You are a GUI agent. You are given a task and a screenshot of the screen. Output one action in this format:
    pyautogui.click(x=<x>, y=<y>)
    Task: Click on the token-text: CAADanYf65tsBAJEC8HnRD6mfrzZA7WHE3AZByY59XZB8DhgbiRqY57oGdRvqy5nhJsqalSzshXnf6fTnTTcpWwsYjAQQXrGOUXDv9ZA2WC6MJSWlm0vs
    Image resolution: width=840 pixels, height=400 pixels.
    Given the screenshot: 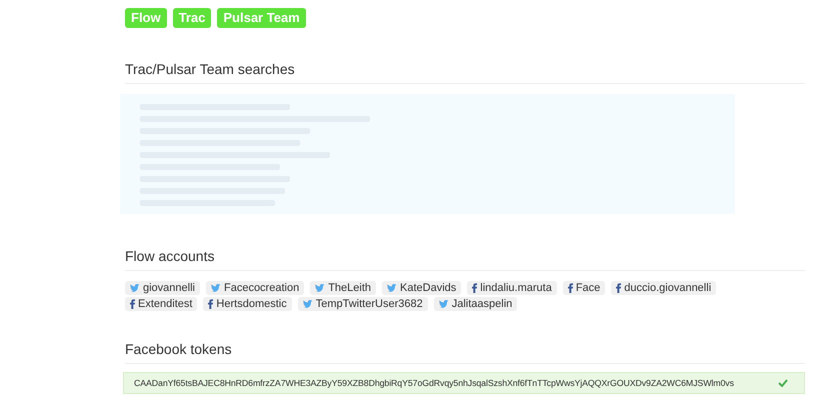 What is the action you would take?
    pyautogui.click(x=434, y=383)
    